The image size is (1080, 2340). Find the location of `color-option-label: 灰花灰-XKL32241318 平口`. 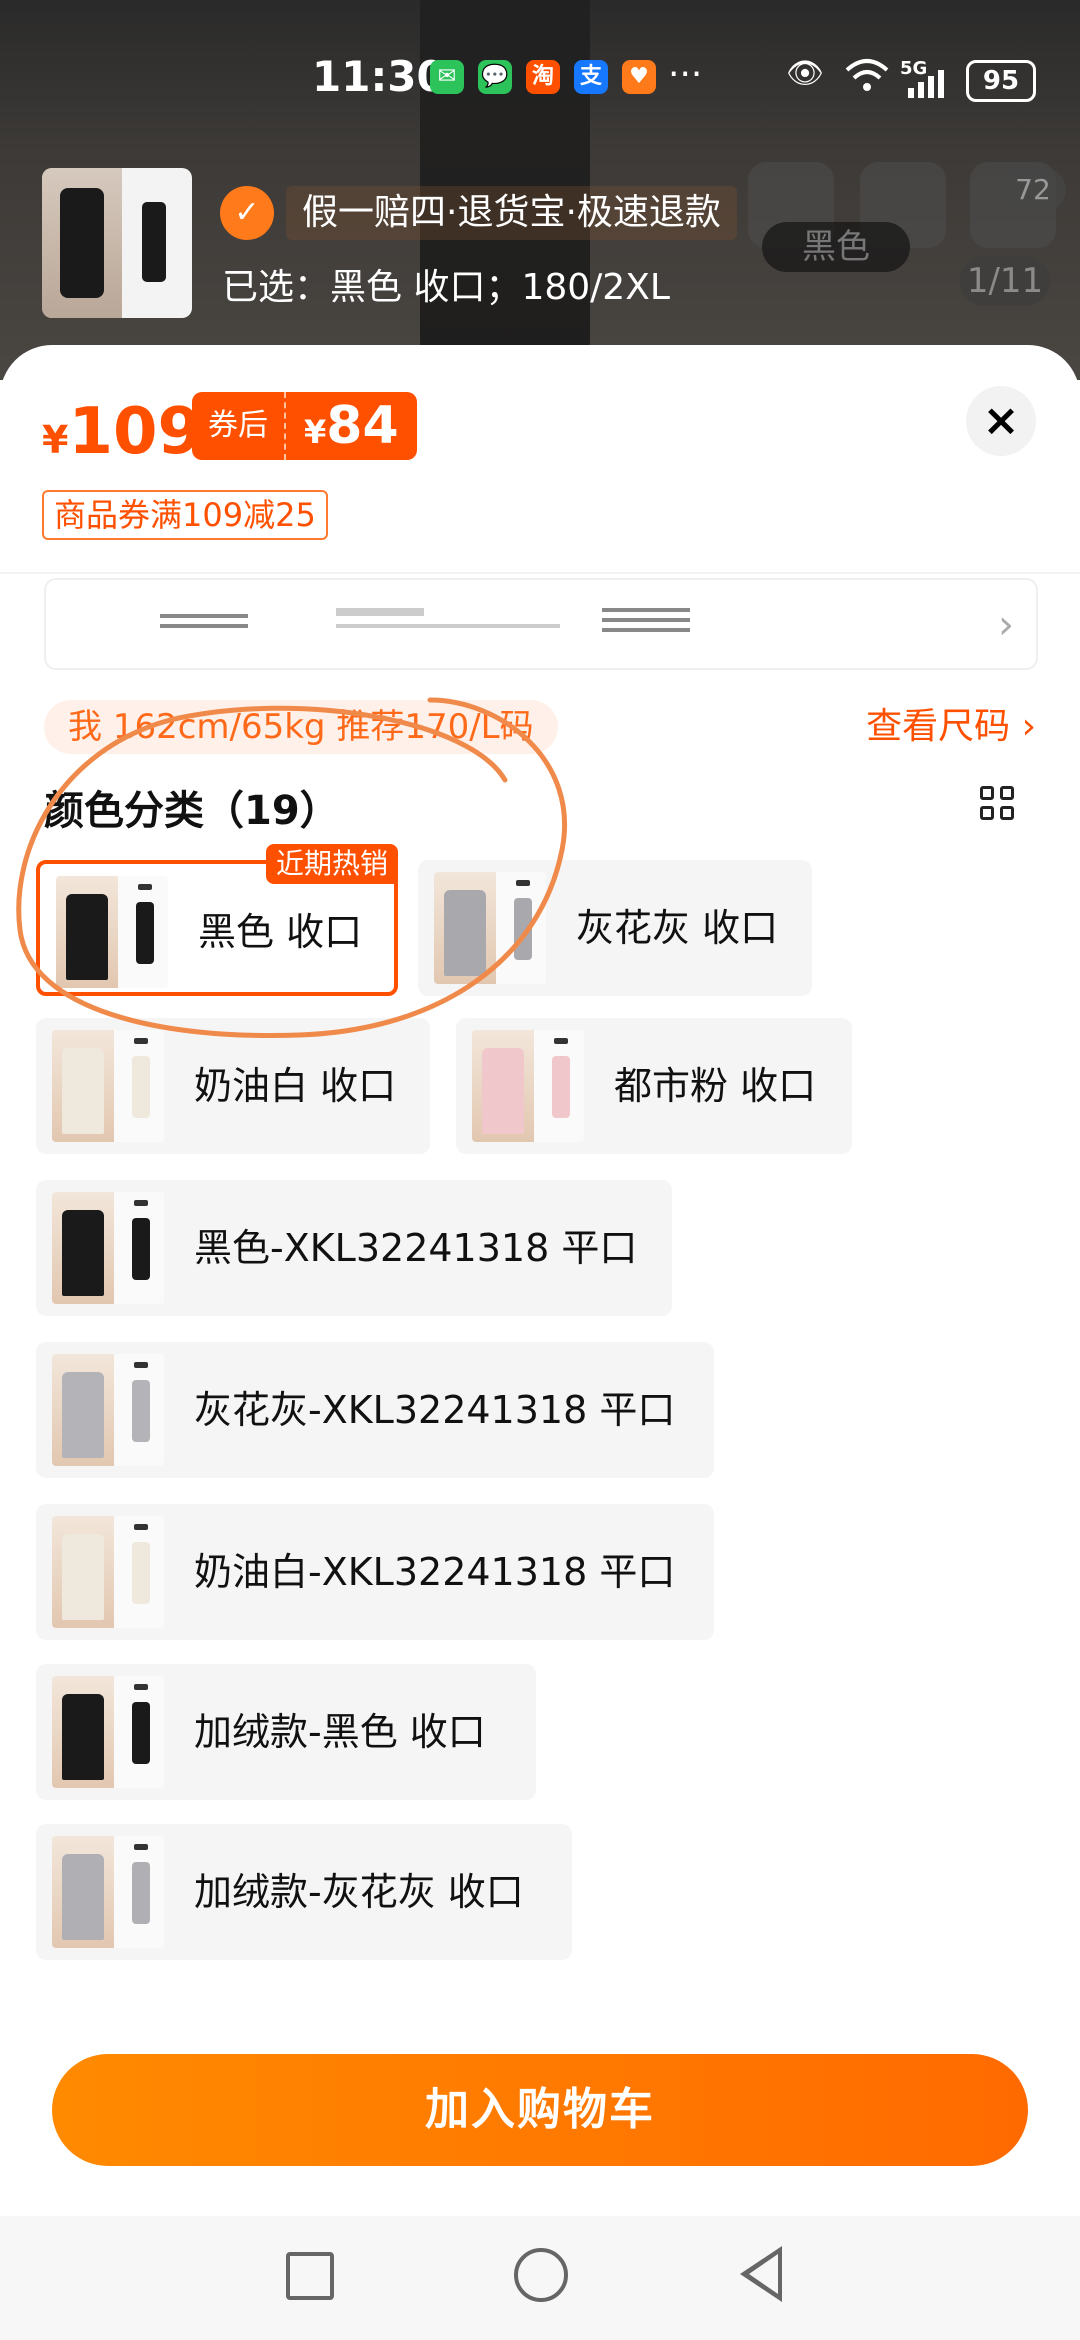

color-option-label: 灰花灰-XKL32241318 平口 is located at coordinates (435, 1410).